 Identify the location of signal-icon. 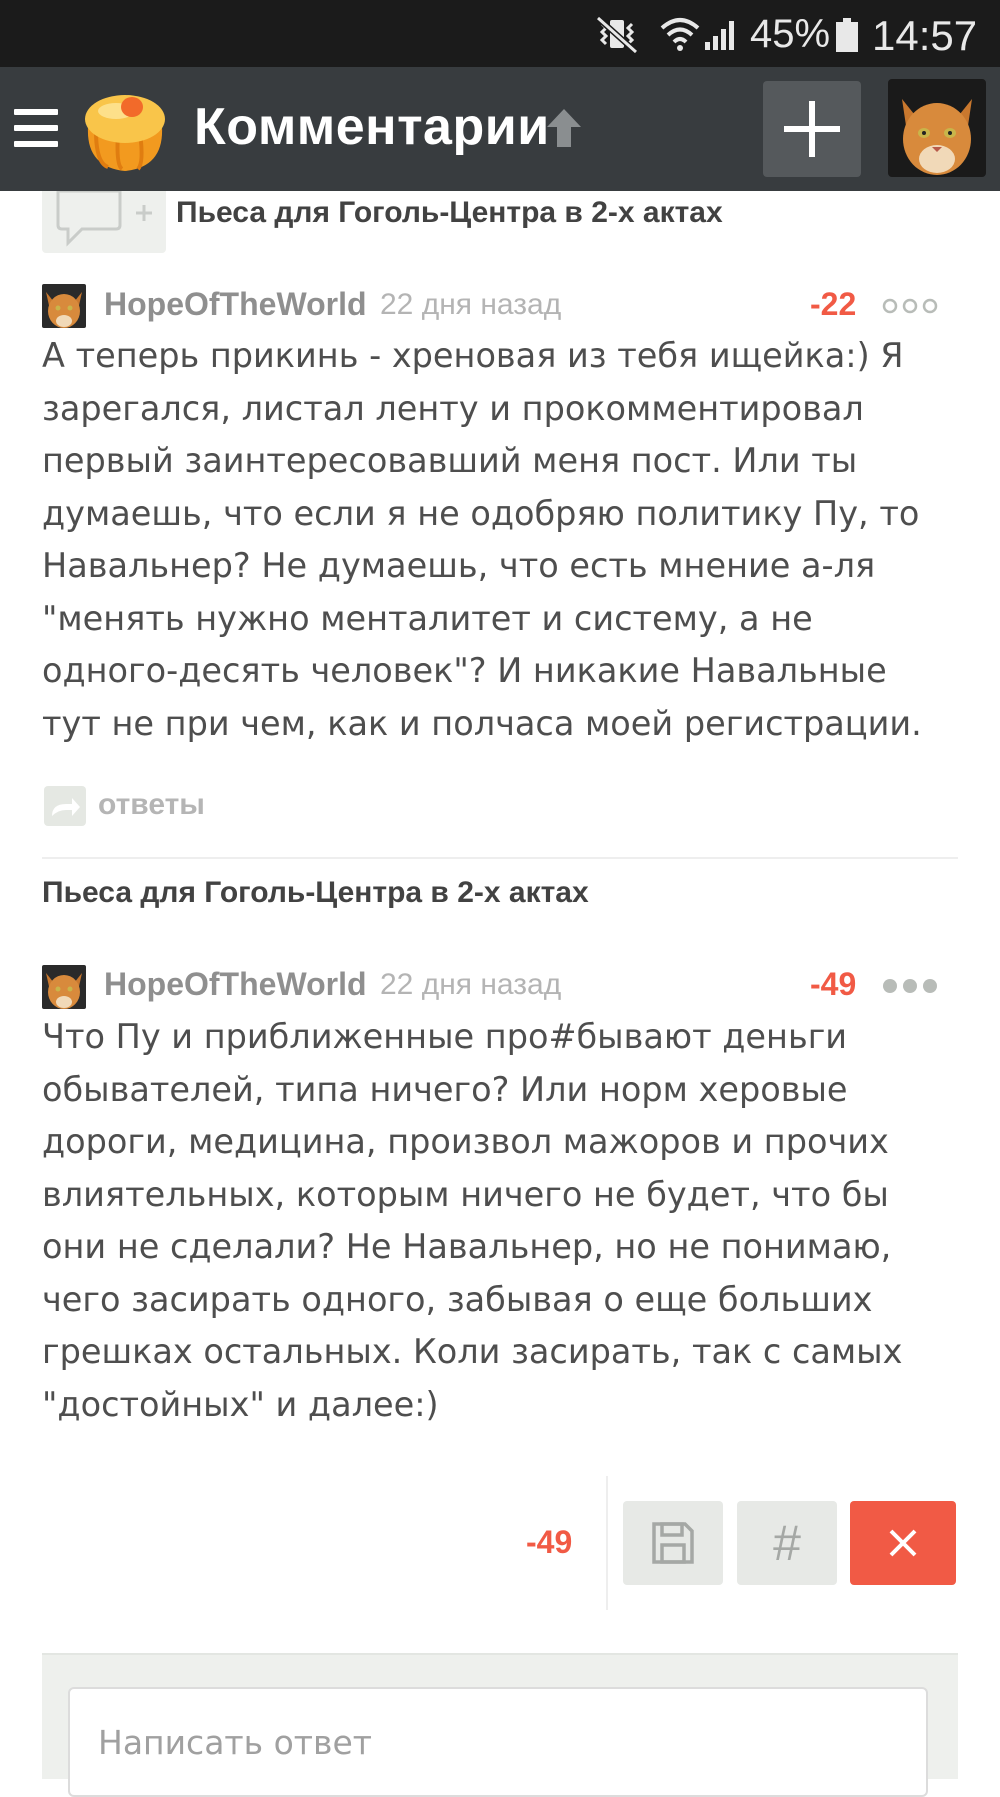
(719, 35).